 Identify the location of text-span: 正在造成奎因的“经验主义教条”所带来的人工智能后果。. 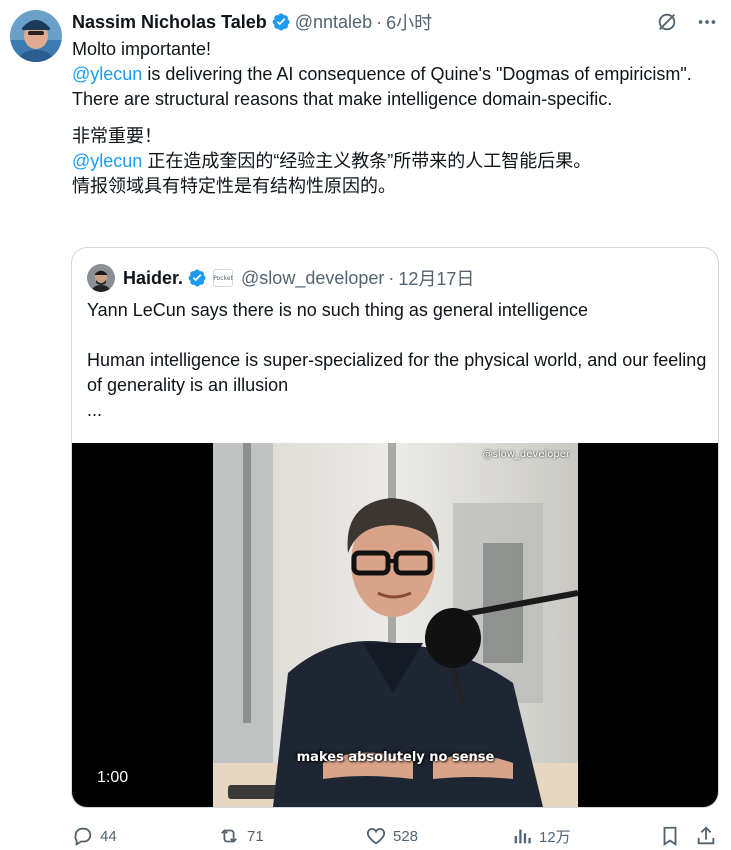
(367, 161).